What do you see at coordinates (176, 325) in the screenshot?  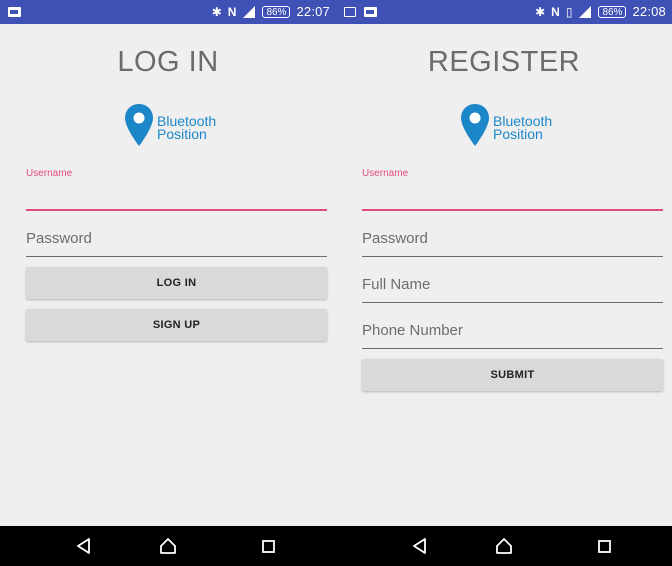 I see `signup-button: SIGN UP` at bounding box center [176, 325].